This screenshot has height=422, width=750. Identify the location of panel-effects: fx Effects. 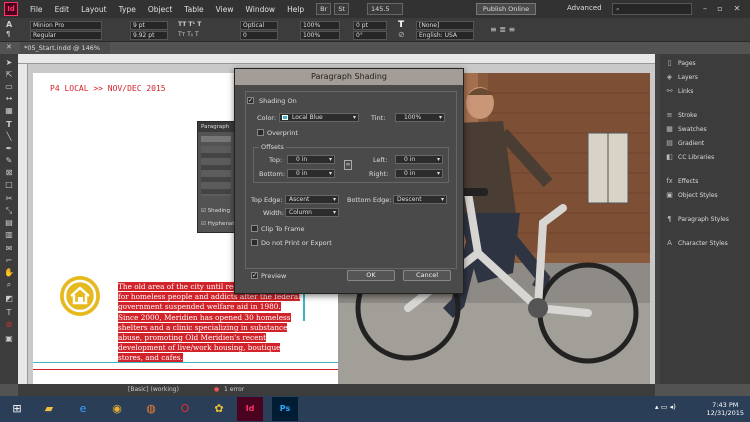
(706, 181).